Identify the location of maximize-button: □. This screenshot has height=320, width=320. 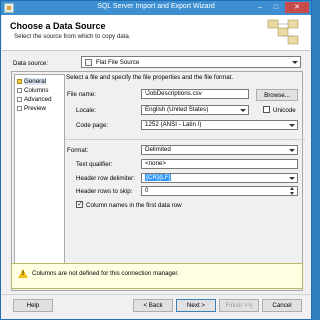
(276, 7).